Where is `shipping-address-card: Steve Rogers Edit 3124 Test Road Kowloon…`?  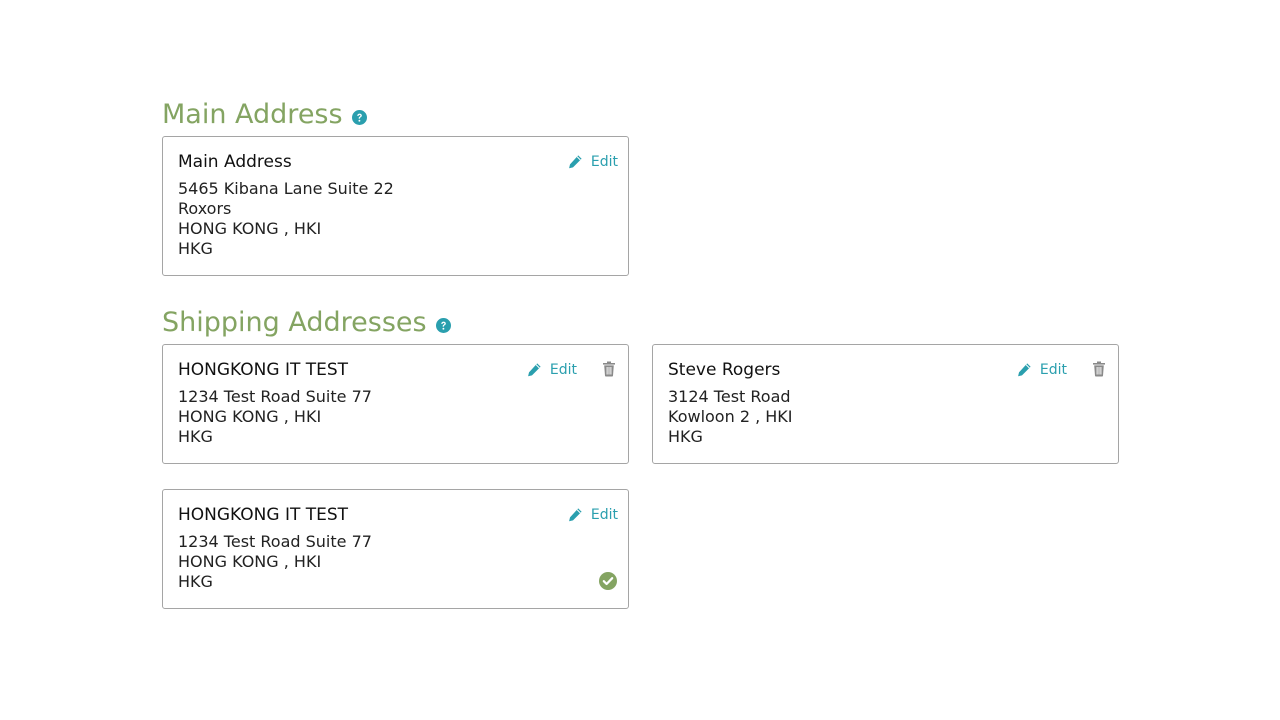 shipping-address-card: Steve Rogers Edit 3124 Test Road Kowloon… is located at coordinates (885, 404).